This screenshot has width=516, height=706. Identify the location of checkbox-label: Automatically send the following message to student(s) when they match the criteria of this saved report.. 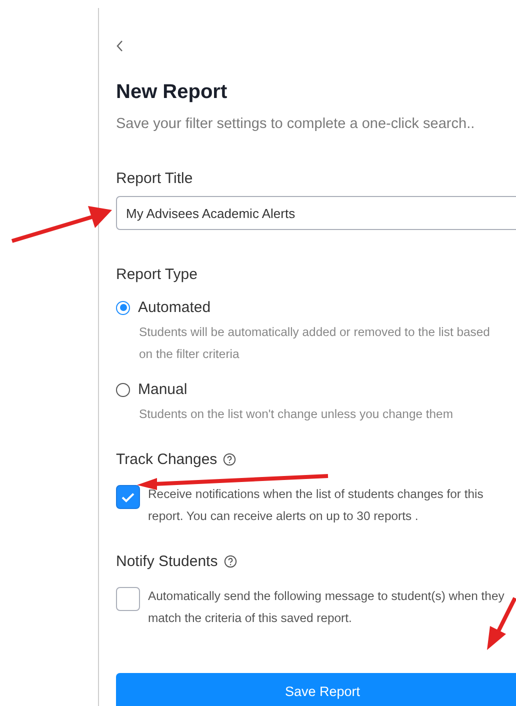
(327, 607).